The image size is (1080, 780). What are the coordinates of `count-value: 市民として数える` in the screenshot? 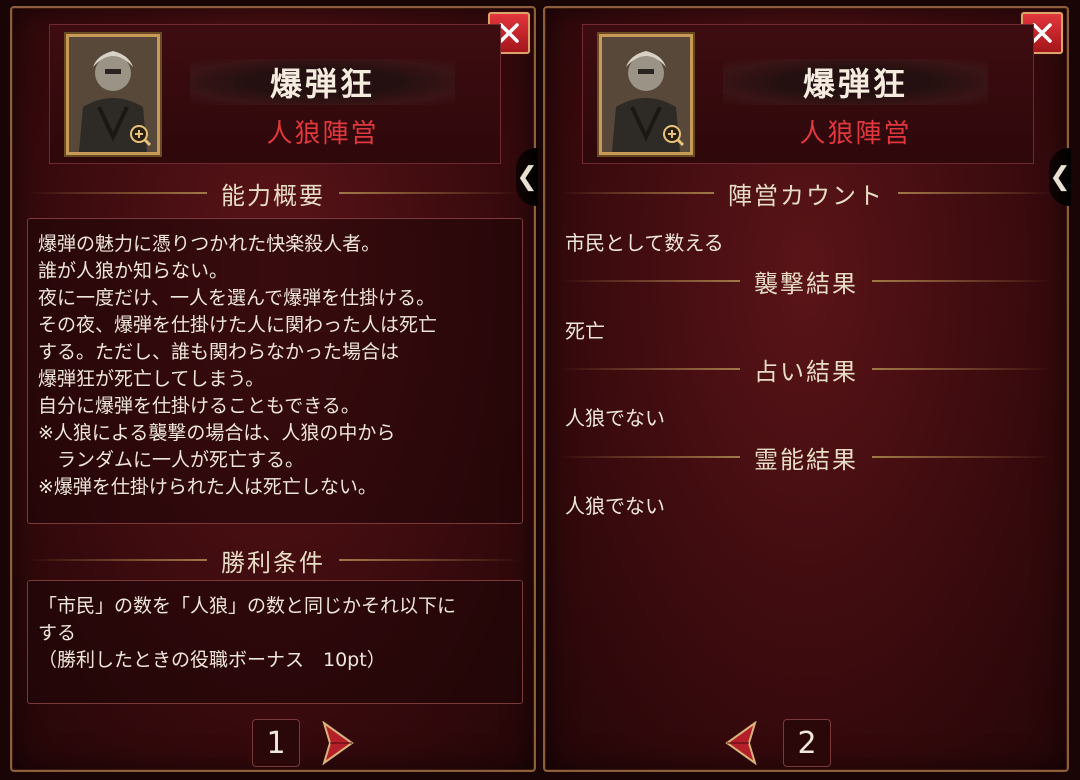 It's located at (644, 243).